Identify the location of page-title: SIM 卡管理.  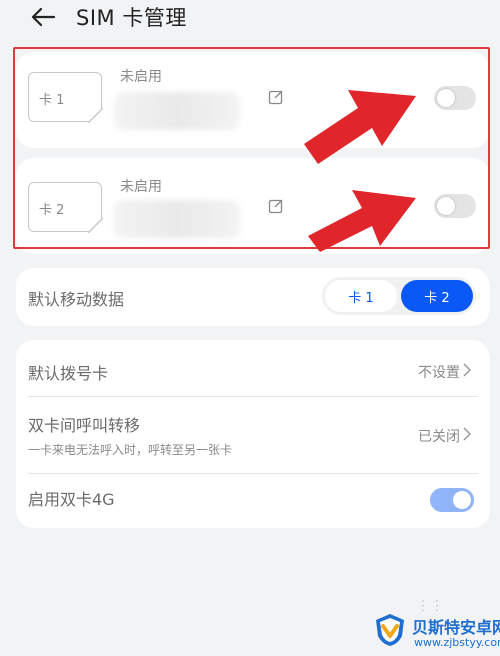
(131, 18).